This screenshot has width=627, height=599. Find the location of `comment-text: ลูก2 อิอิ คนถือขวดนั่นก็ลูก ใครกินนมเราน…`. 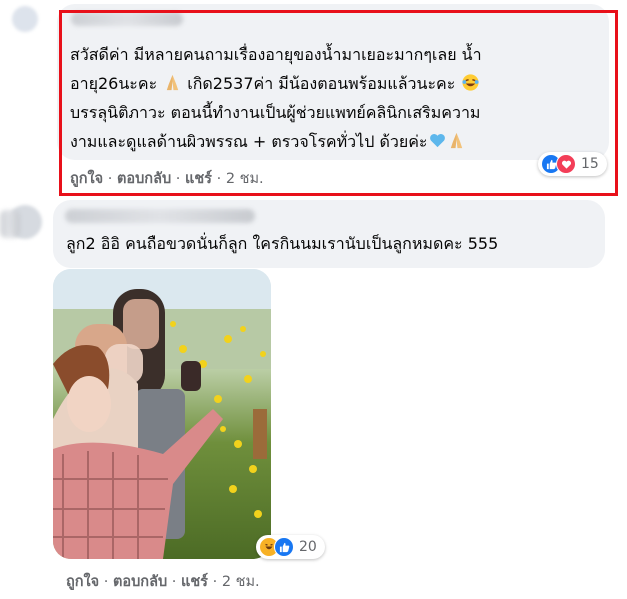

comment-text: ลูก2 อิอิ คนถือขวดนั่นก็ลูก ใครกินนมเราน… is located at coordinates (282, 243).